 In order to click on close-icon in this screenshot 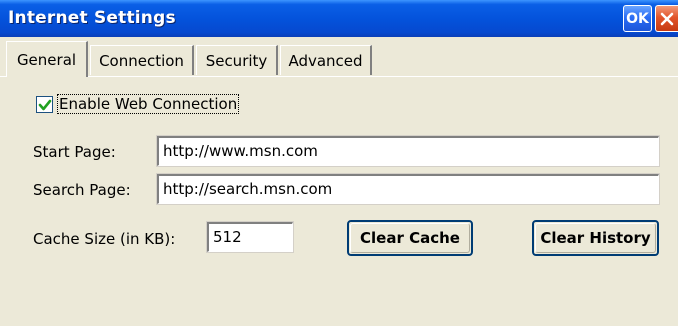, I will do `click(667, 18)`.